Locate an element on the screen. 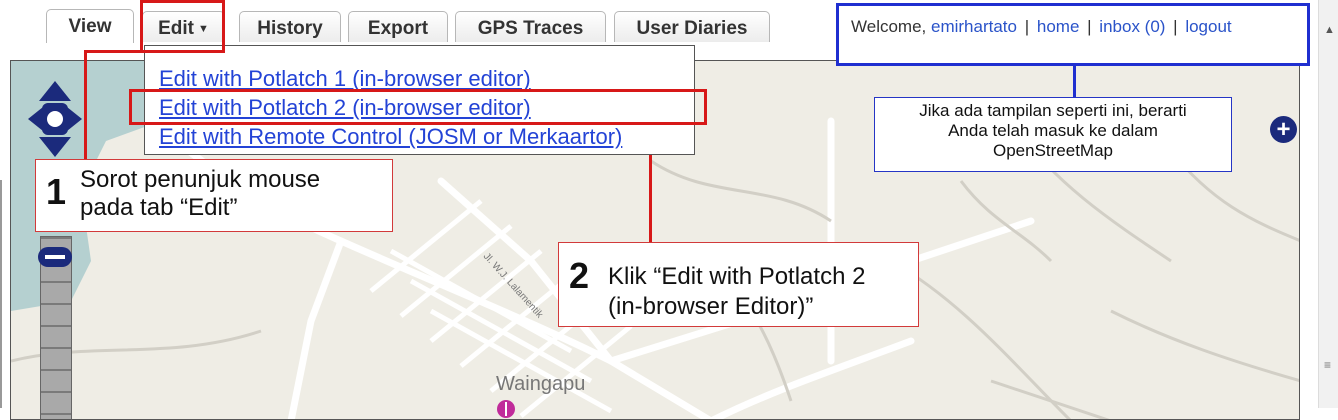 Image resolution: width=1338 pixels, height=420 pixels. edit-tab-highlight is located at coordinates (182, 26).